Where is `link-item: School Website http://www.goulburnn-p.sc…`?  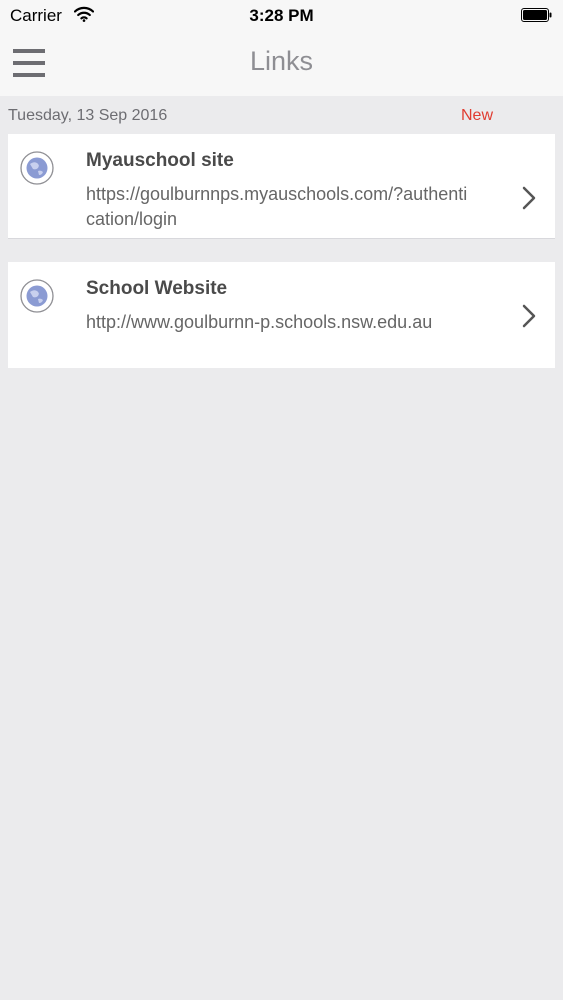
link-item: School Website http://www.goulburnn-p.sc… is located at coordinates (281, 315).